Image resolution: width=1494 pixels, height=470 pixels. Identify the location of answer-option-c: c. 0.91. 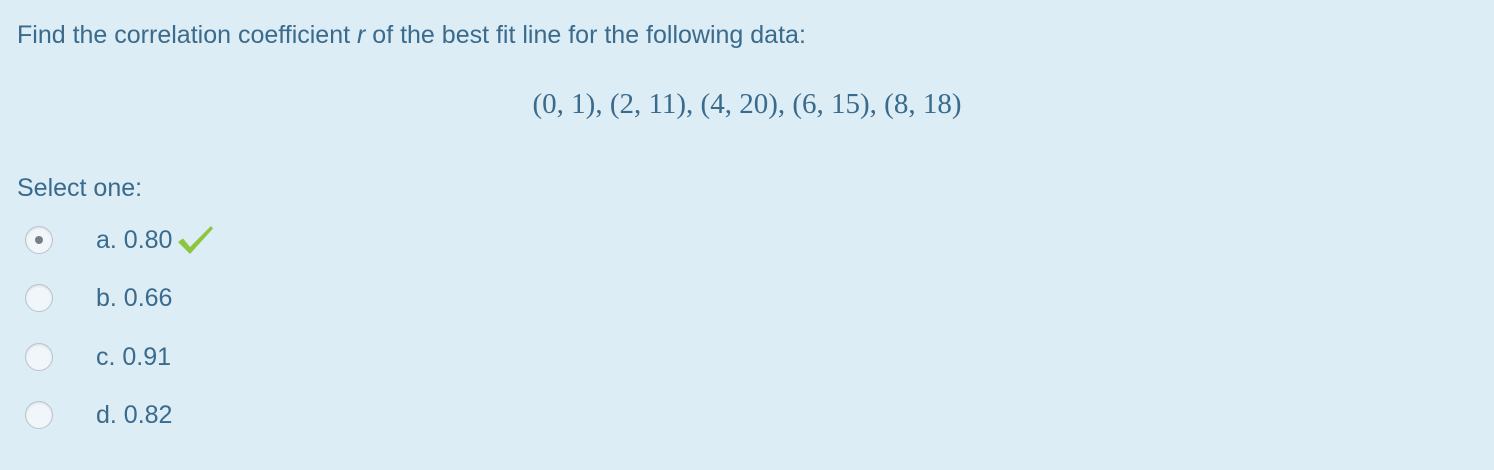
(98, 357).